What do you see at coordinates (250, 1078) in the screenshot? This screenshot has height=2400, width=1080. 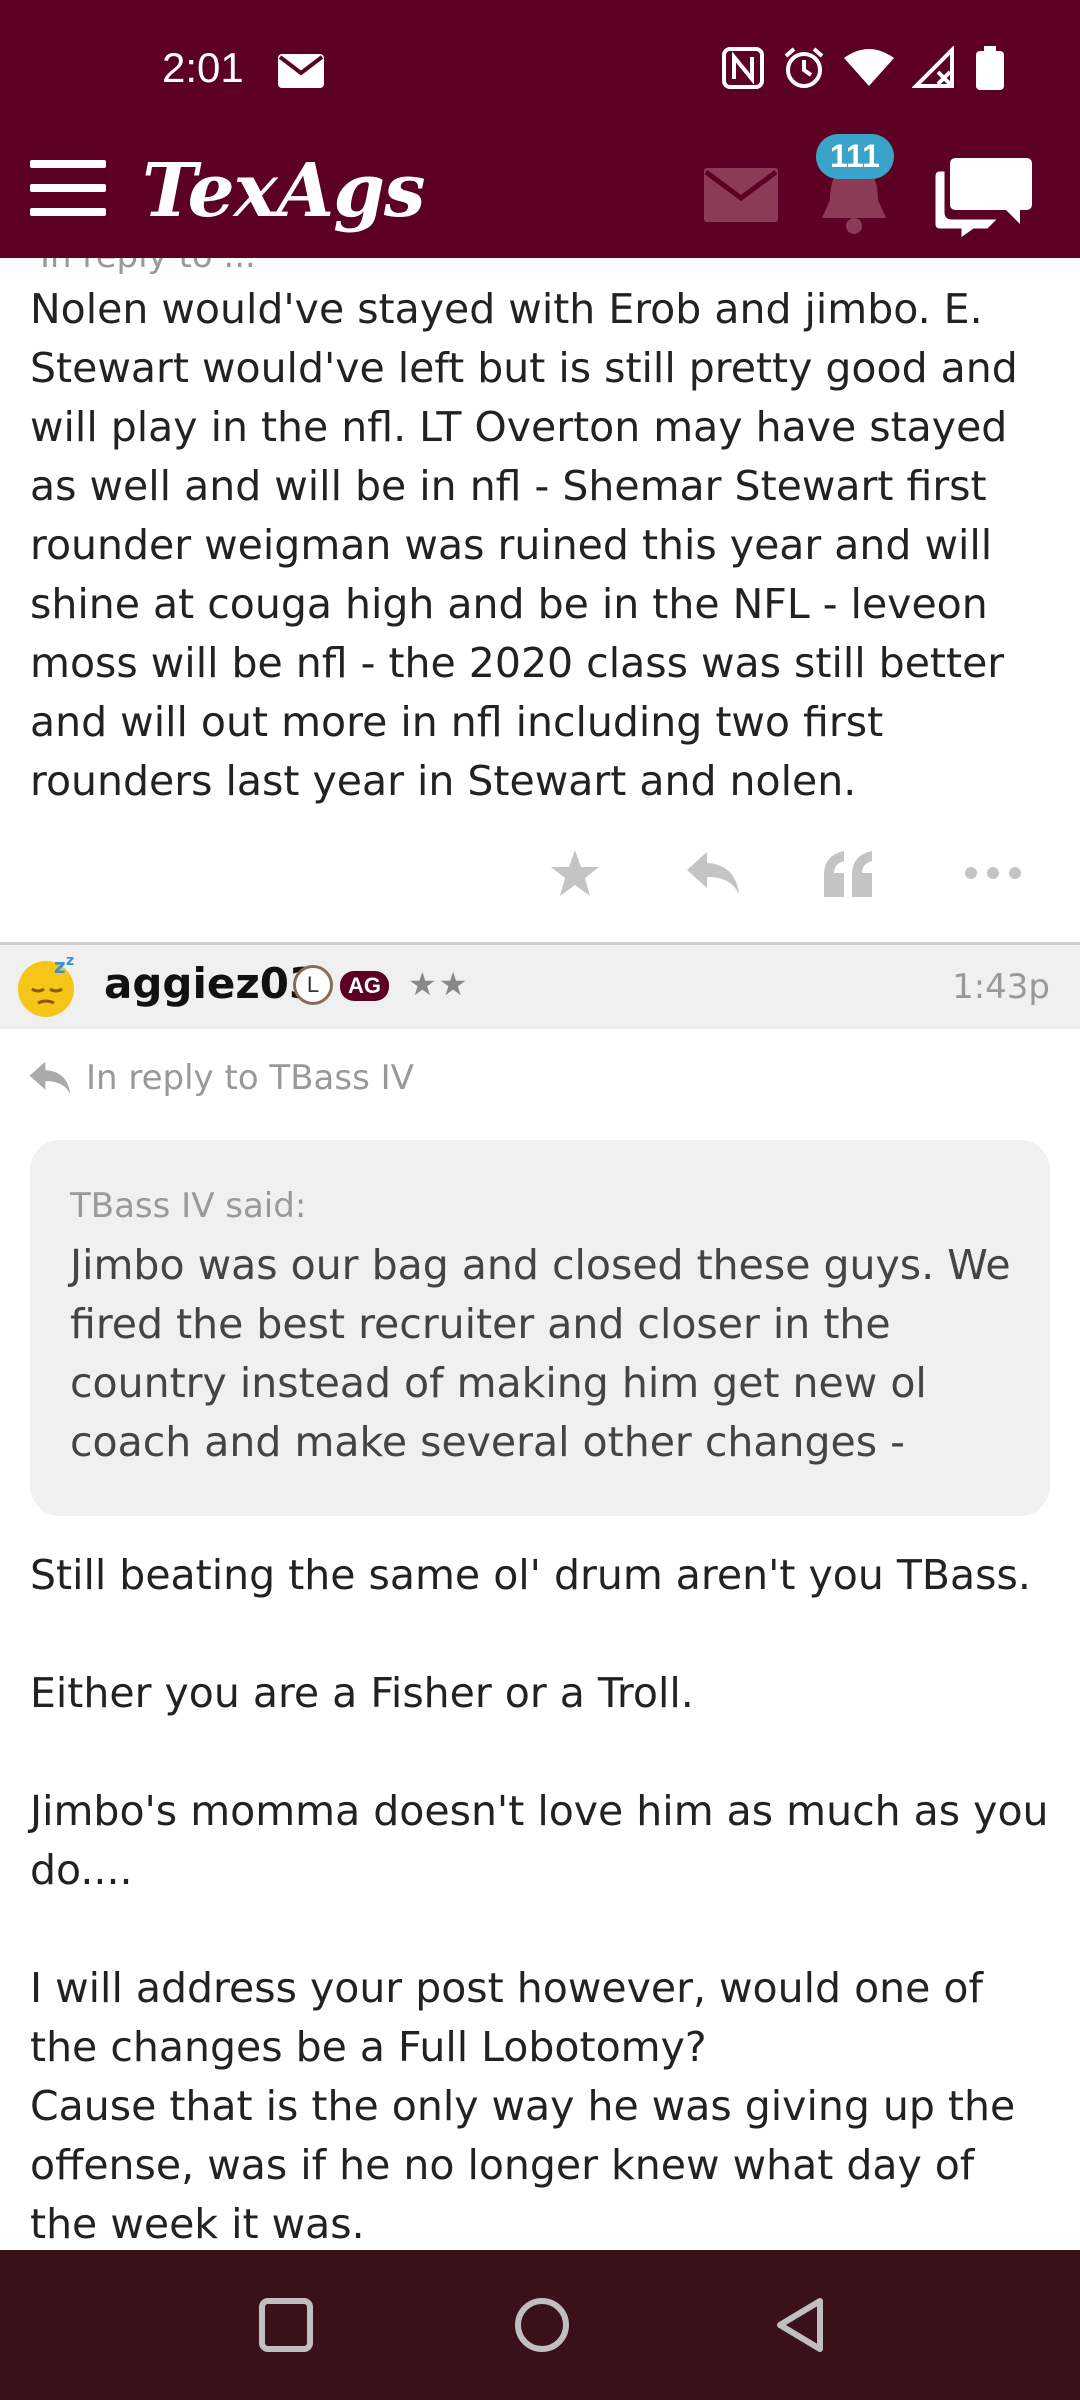 I see `reply-to-label: In reply to TBass IV` at bounding box center [250, 1078].